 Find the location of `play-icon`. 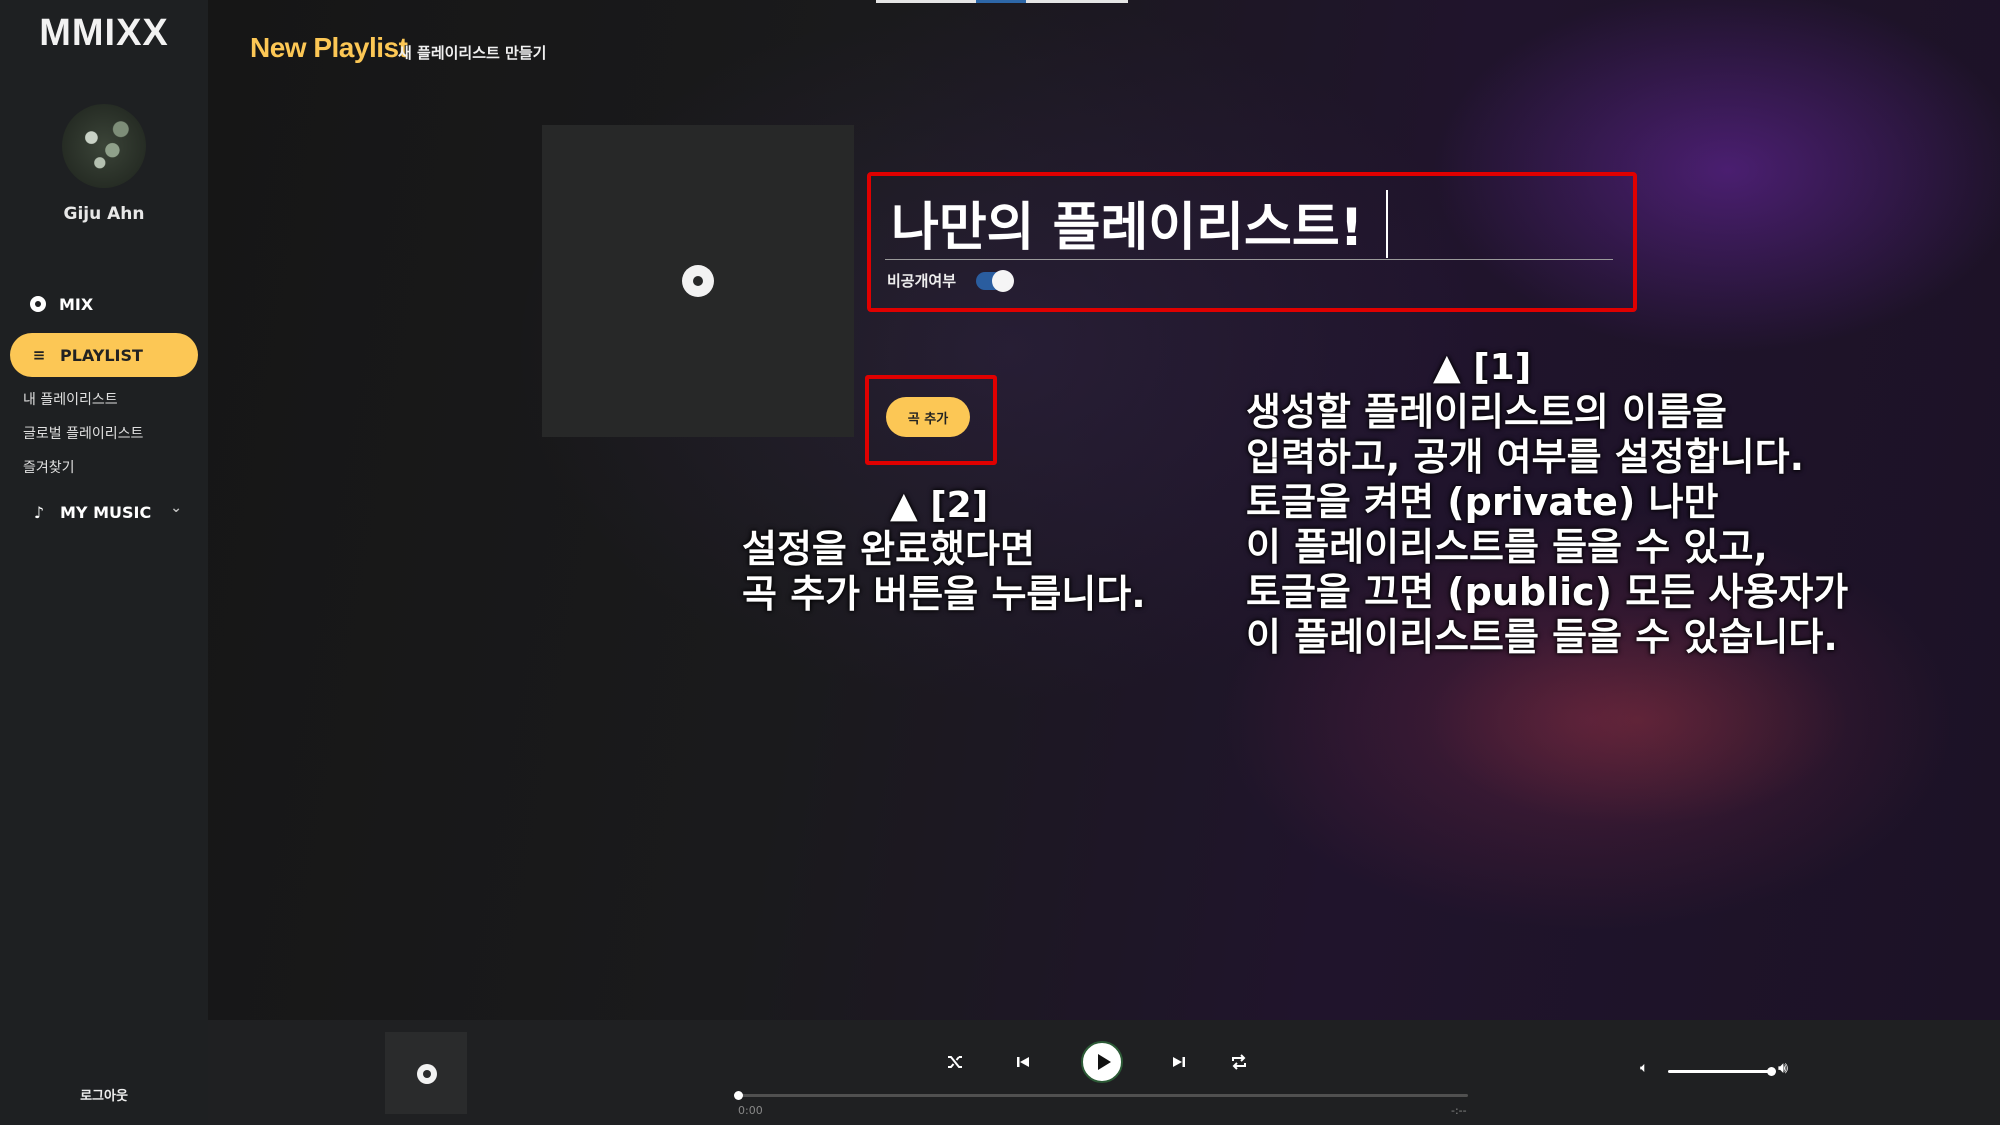

play-icon is located at coordinates (1104, 1062).